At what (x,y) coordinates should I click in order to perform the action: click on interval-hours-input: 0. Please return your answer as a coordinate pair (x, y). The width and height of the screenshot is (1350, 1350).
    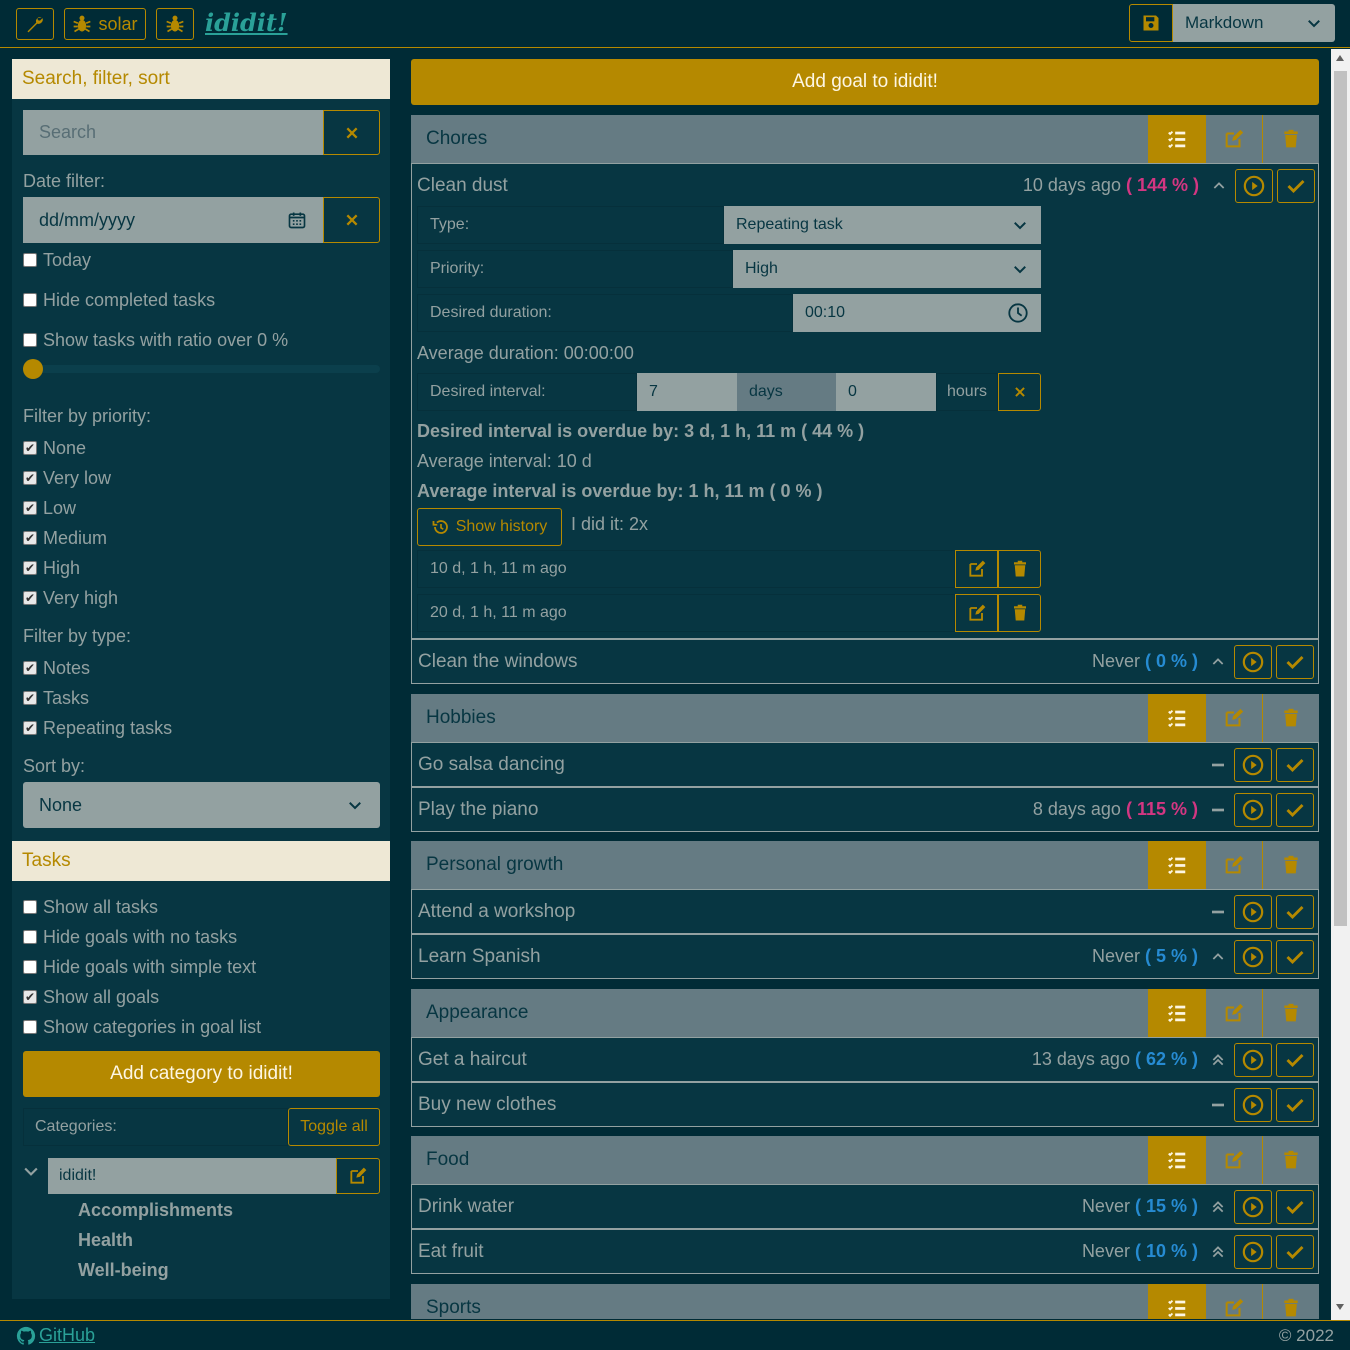
    Looking at the image, I should click on (886, 392).